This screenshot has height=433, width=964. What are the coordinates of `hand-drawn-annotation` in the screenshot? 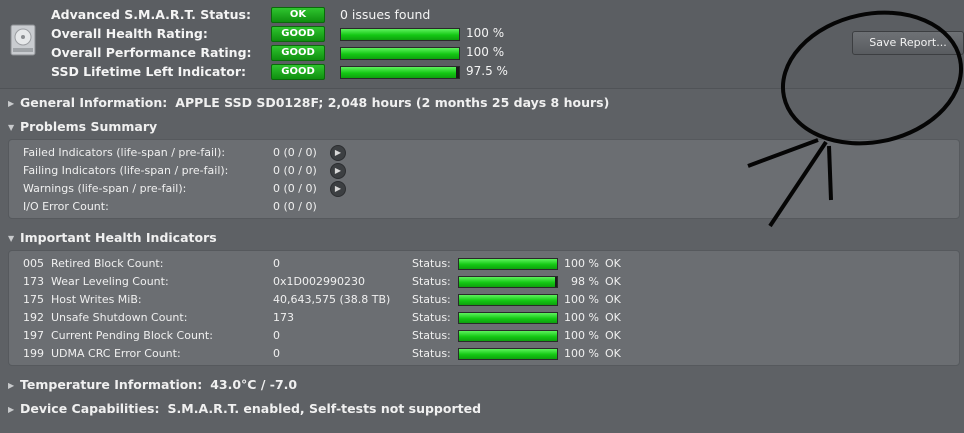 It's located at (855, 119).